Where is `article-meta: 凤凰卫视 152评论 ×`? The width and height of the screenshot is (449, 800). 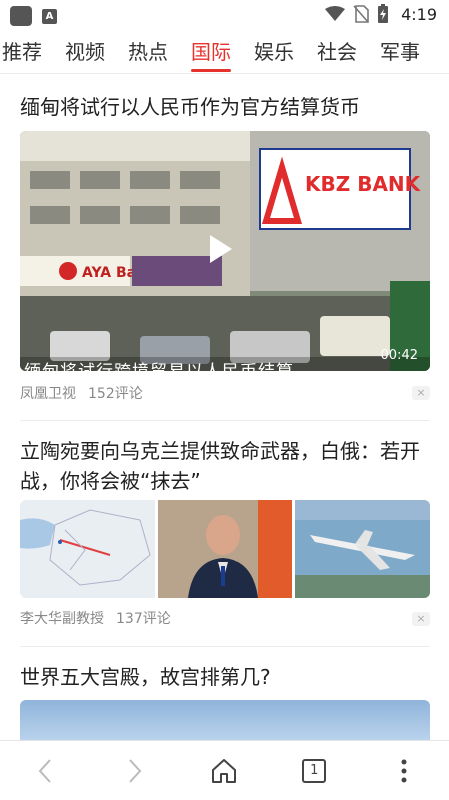
article-meta: 凤凰卫视 152评论 × is located at coordinates (225, 393).